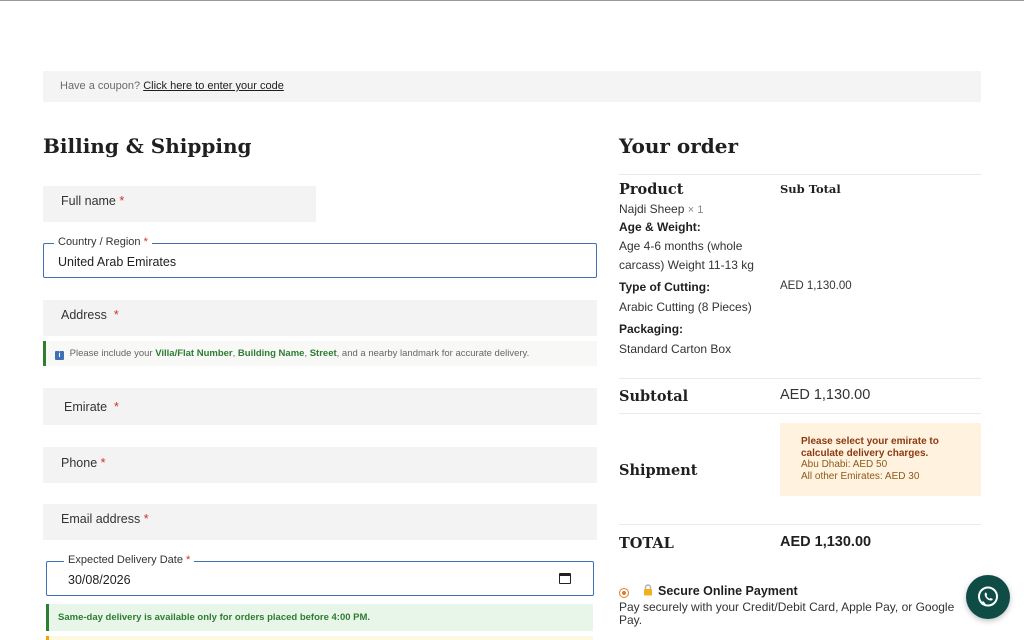  I want to click on notice-strip, so click(319, 638).